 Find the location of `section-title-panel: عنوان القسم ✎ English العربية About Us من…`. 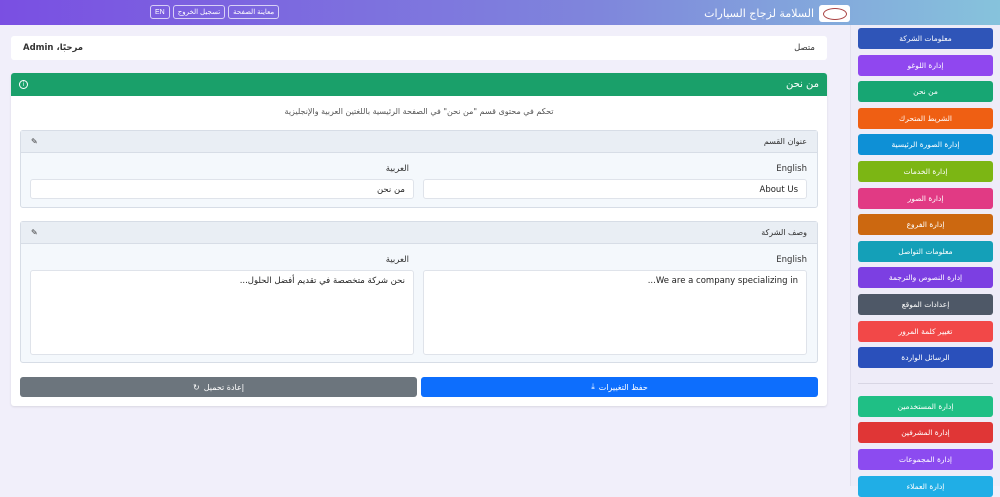

section-title-panel: عنوان القسم ✎ English العربية About Us من… is located at coordinates (419, 169).